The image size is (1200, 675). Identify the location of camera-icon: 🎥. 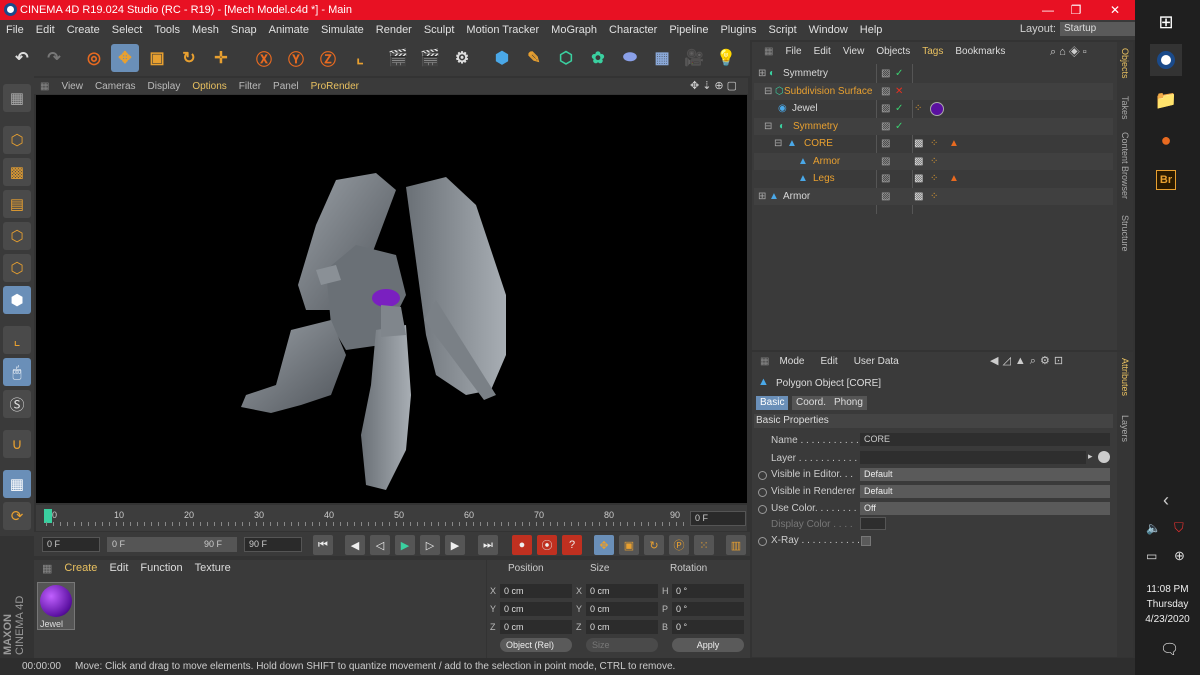
(694, 58).